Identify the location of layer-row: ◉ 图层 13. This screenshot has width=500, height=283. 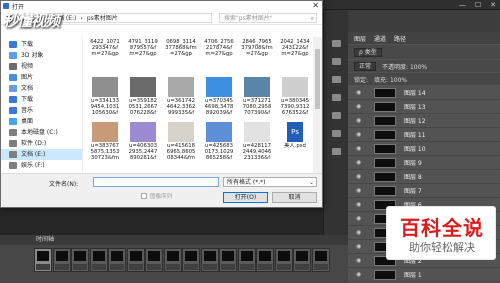
(424, 107).